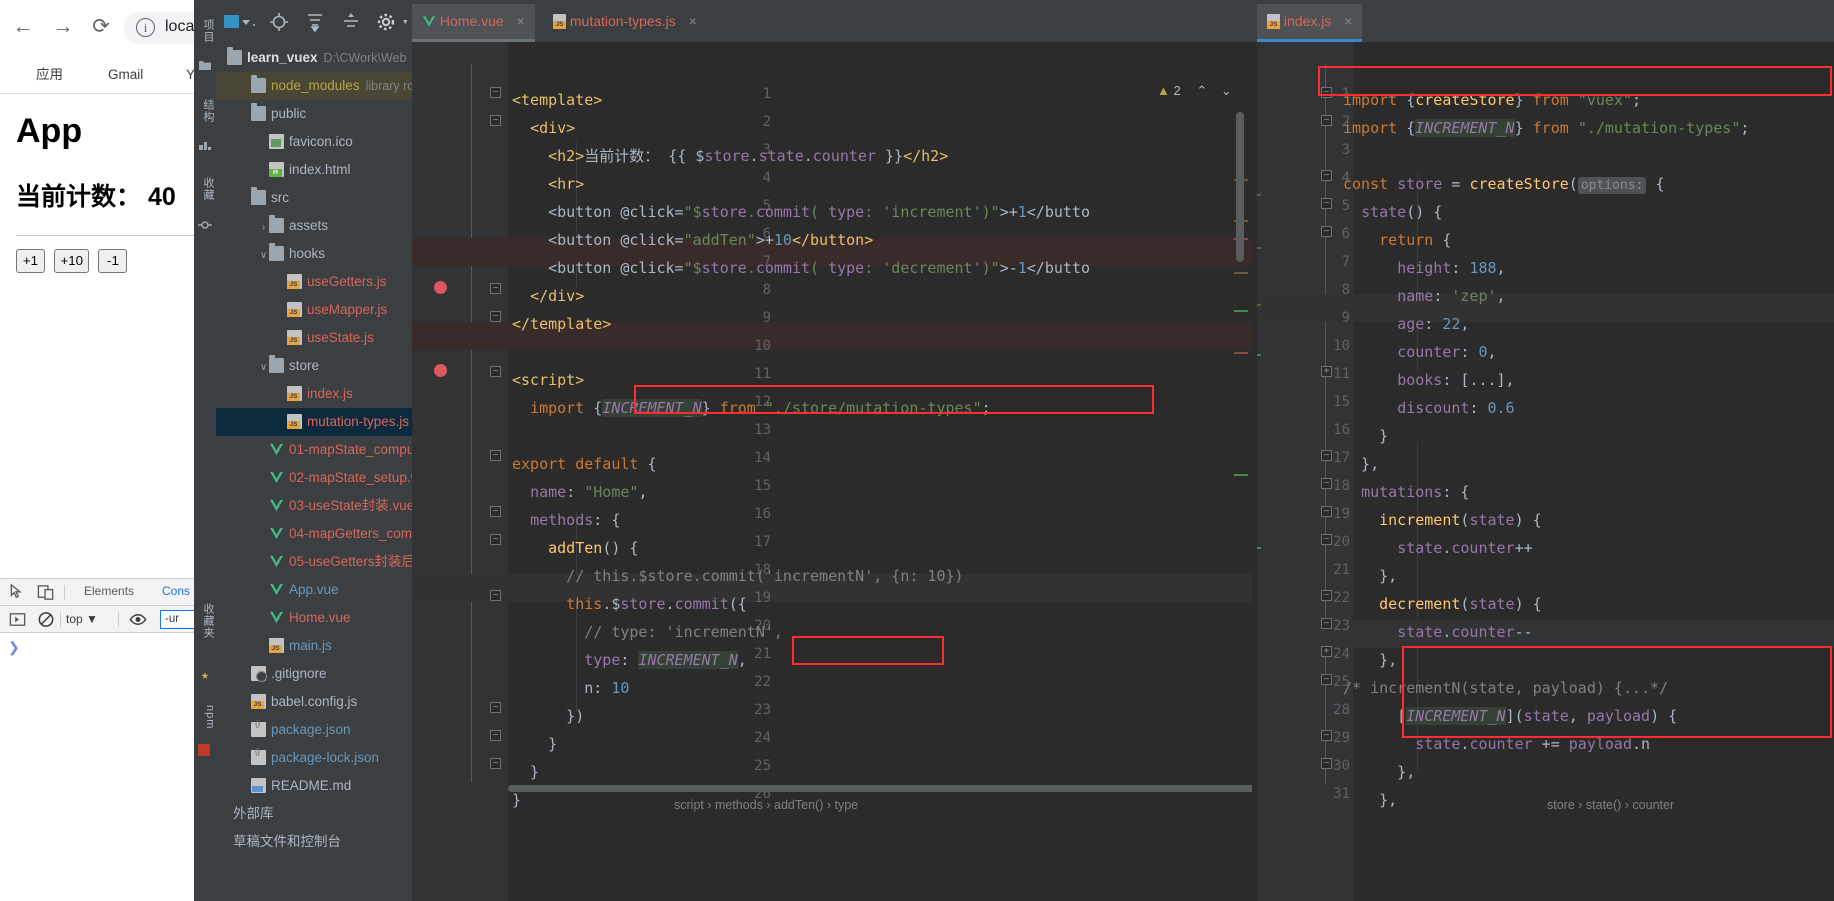 Image resolution: width=1834 pixels, height=901 pixels. What do you see at coordinates (205, 717) in the screenshot?
I see `tool-tab-npm: npm` at bounding box center [205, 717].